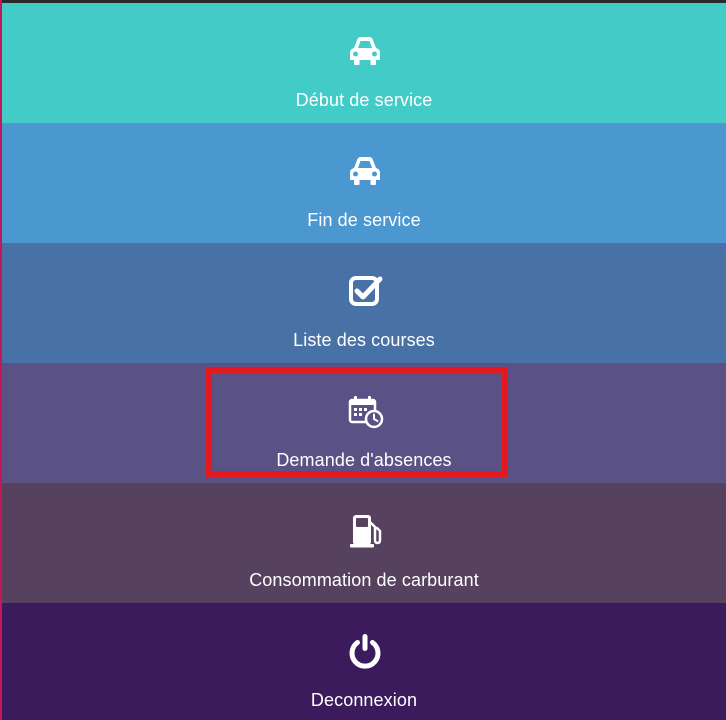 The width and height of the screenshot is (726, 720). What do you see at coordinates (364, 700) in the screenshot?
I see `menu-item-label: Deconnexion` at bounding box center [364, 700].